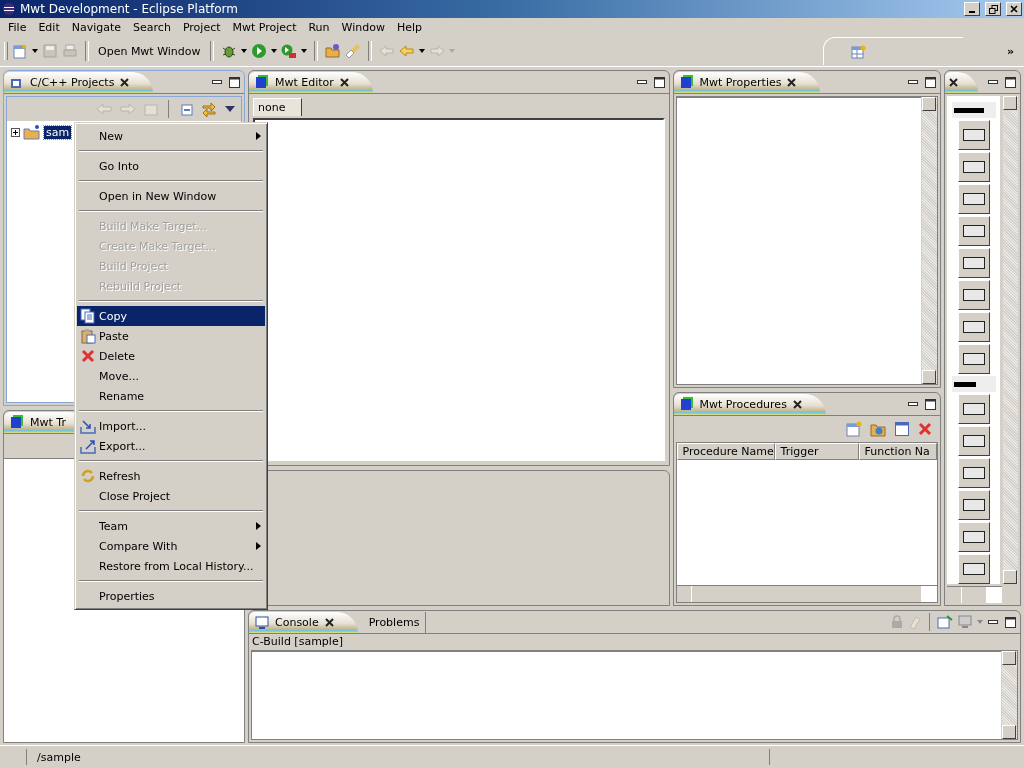 The height and width of the screenshot is (768, 1024). What do you see at coordinates (311, 82) in the screenshot?
I see `view-tab: Mwt Editor` at bounding box center [311, 82].